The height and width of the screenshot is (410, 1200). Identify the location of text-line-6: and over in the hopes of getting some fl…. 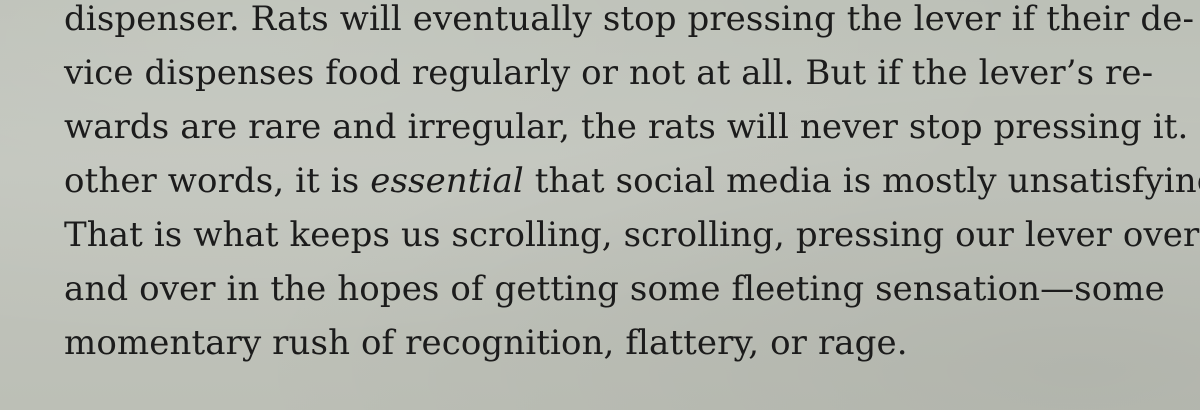
(614, 289).